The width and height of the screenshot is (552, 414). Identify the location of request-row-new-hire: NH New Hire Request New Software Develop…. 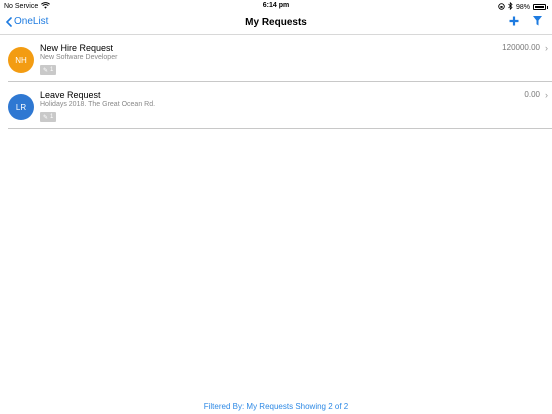
(280, 58).